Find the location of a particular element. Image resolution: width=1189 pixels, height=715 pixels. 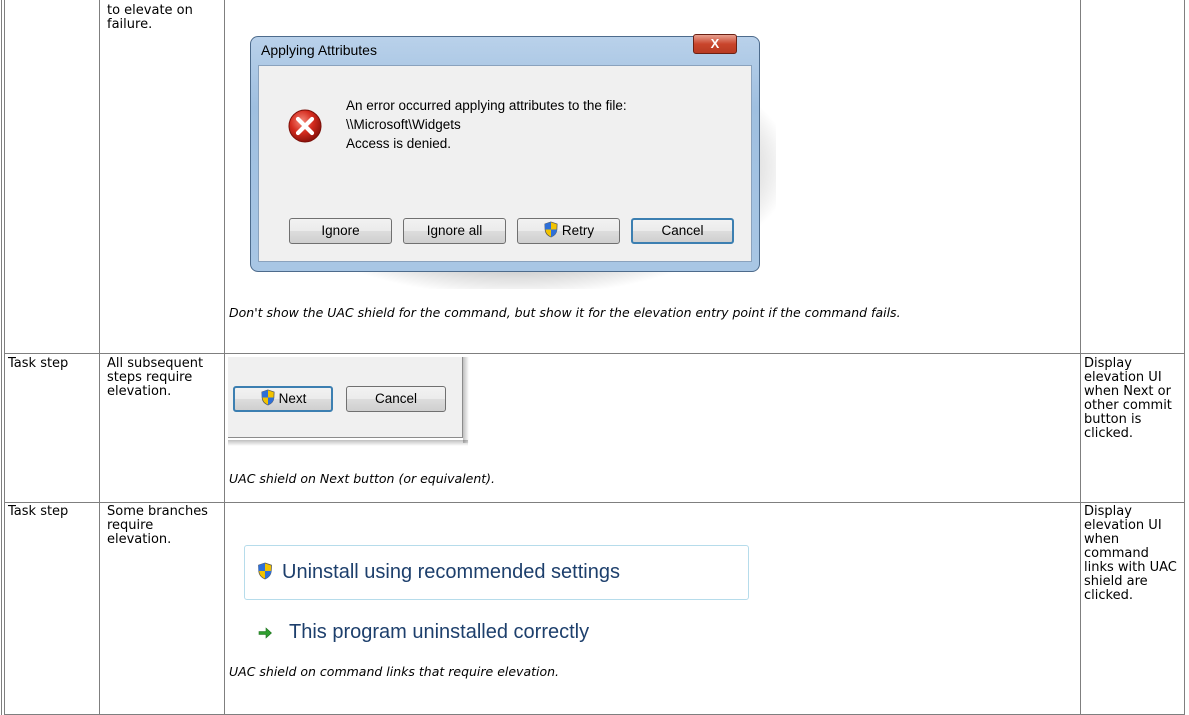

cancel-button: Cancel is located at coordinates (682, 231).